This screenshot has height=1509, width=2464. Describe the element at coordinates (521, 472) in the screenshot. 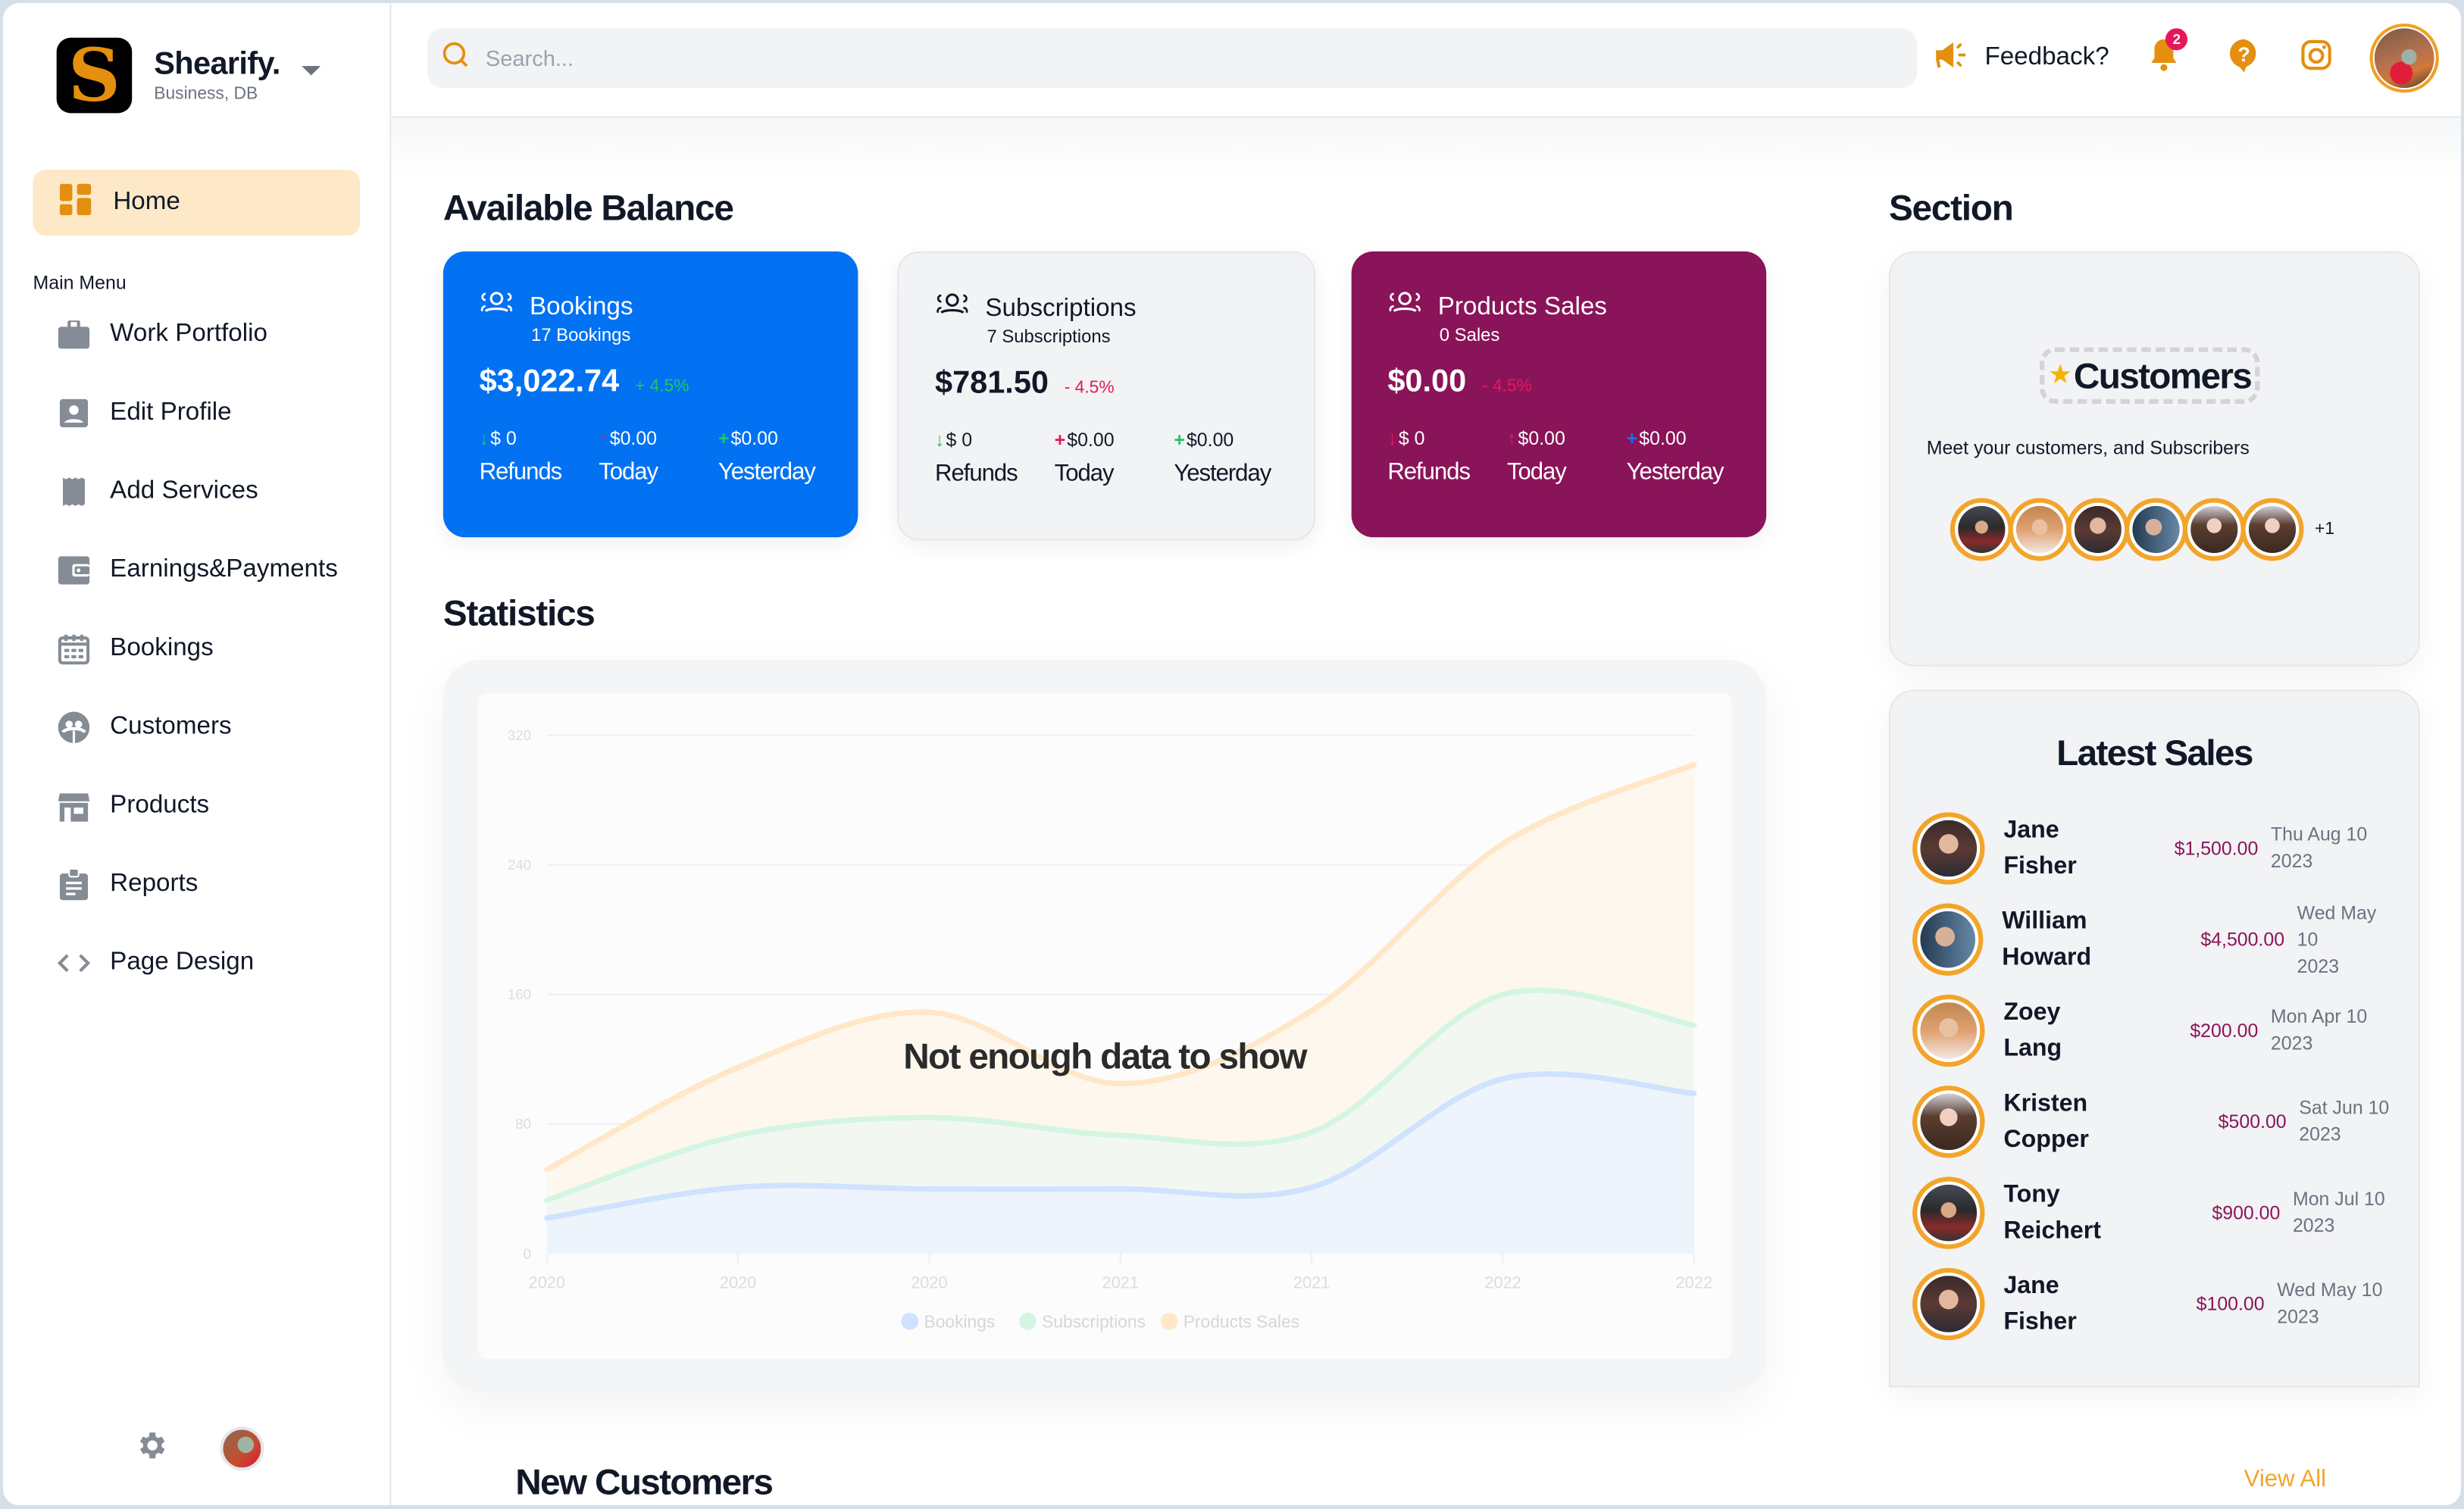

I see `stat-label: Refunds` at that location.